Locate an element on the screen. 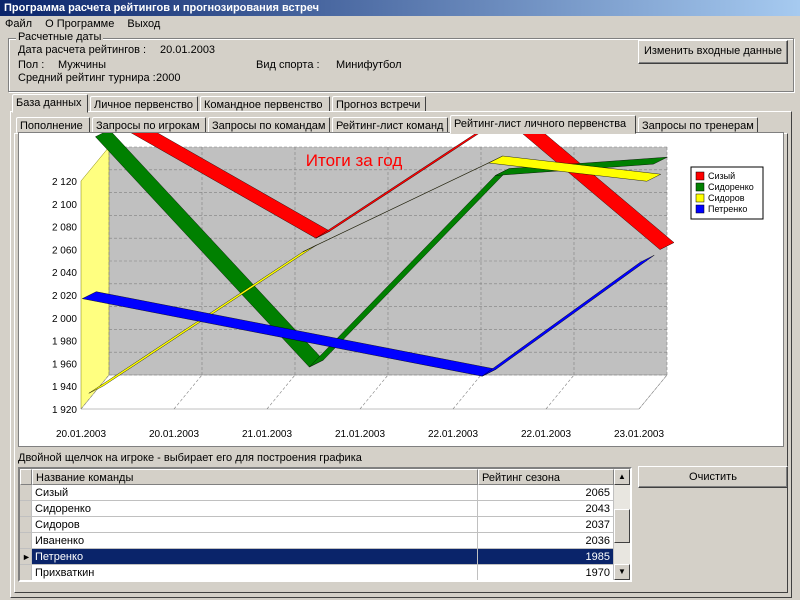  table-row: ► Петренко 1985 is located at coordinates (317, 557).